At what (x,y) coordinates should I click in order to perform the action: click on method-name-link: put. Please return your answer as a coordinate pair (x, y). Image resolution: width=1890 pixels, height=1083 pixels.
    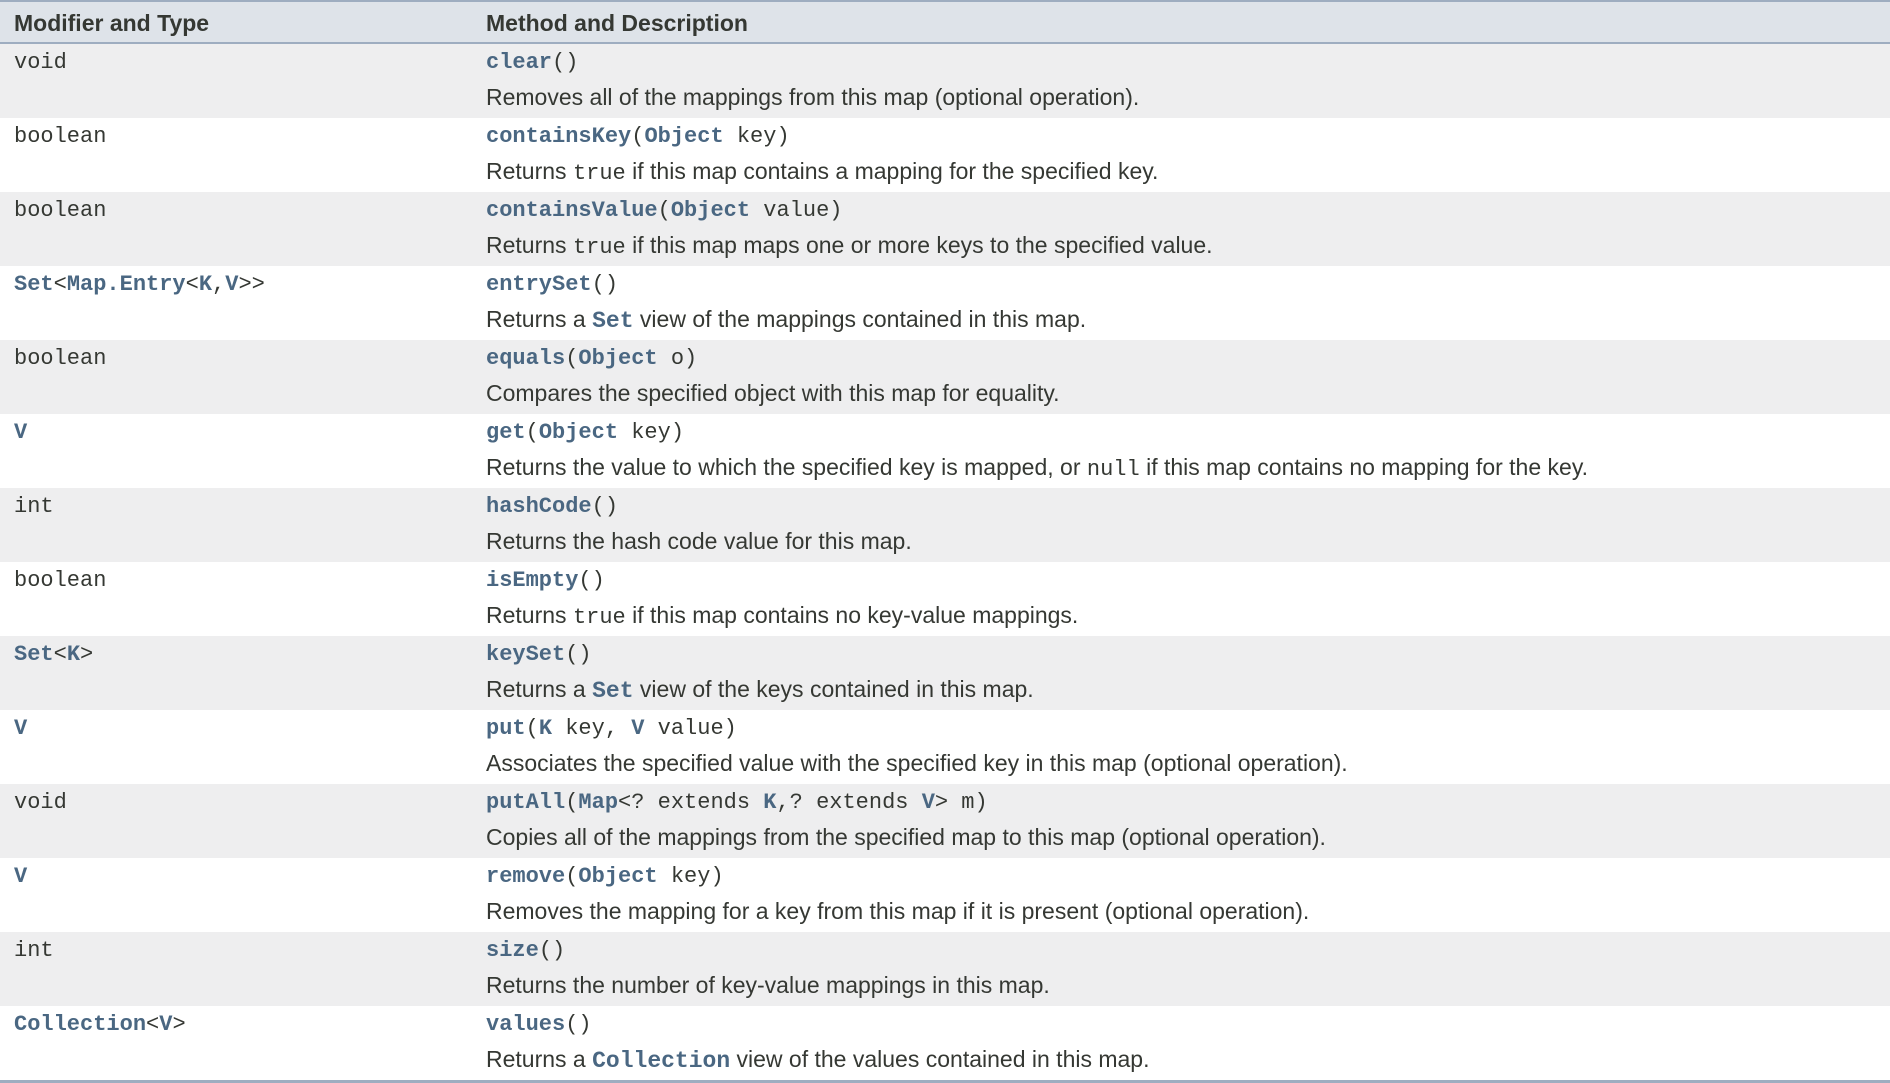
    Looking at the image, I should click on (506, 728).